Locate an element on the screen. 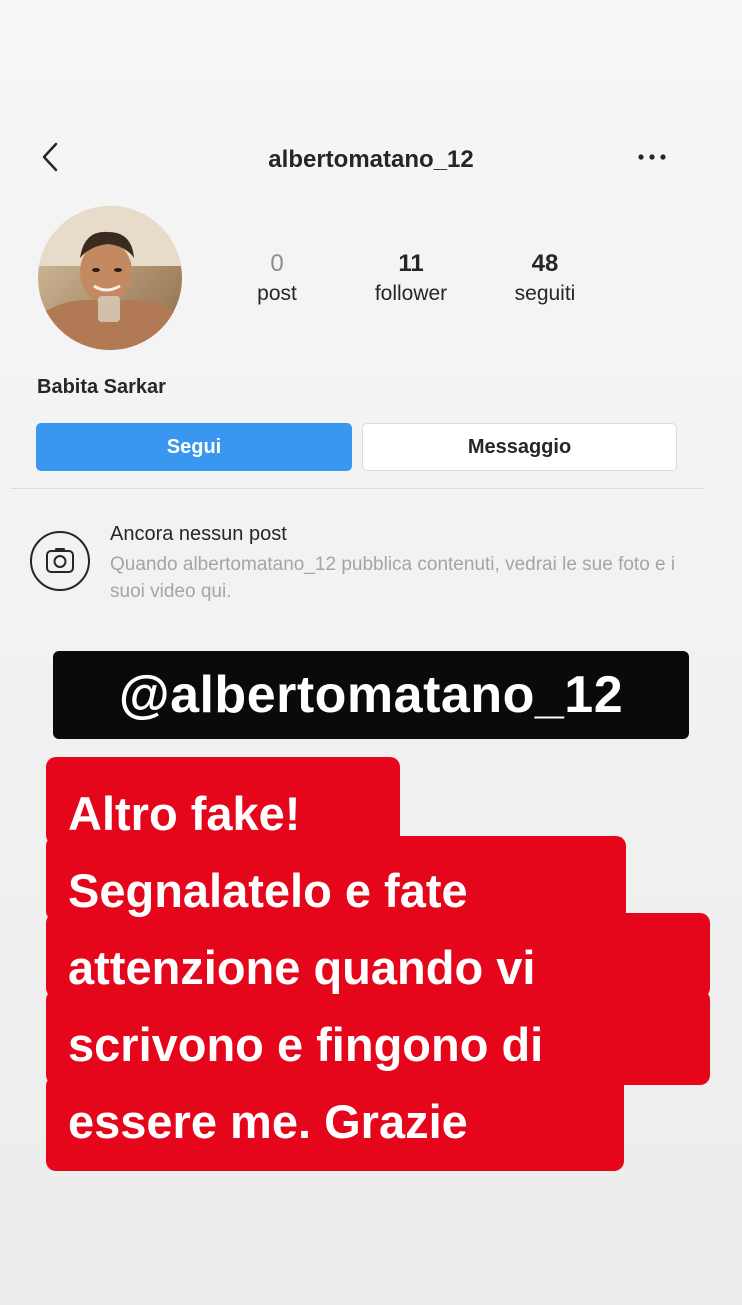 This screenshot has height=1305, width=742. avatar is located at coordinates (110, 278).